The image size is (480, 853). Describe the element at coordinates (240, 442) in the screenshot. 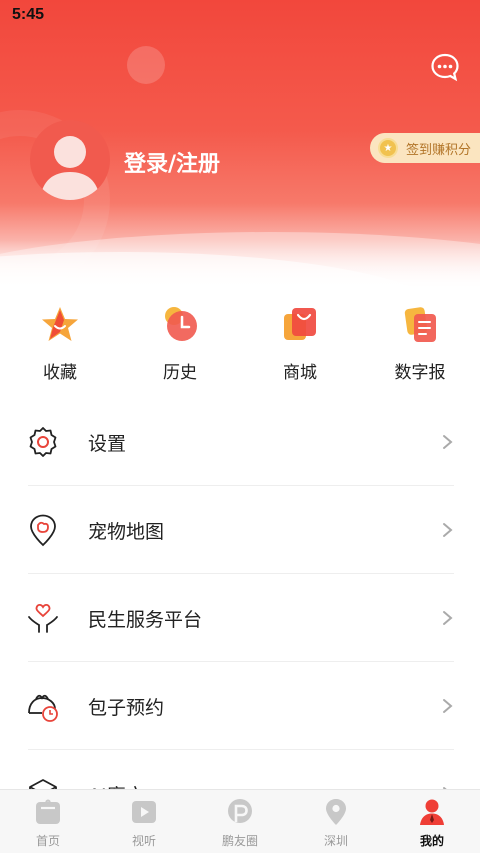

I see `menu-item-settings: 设置` at that location.